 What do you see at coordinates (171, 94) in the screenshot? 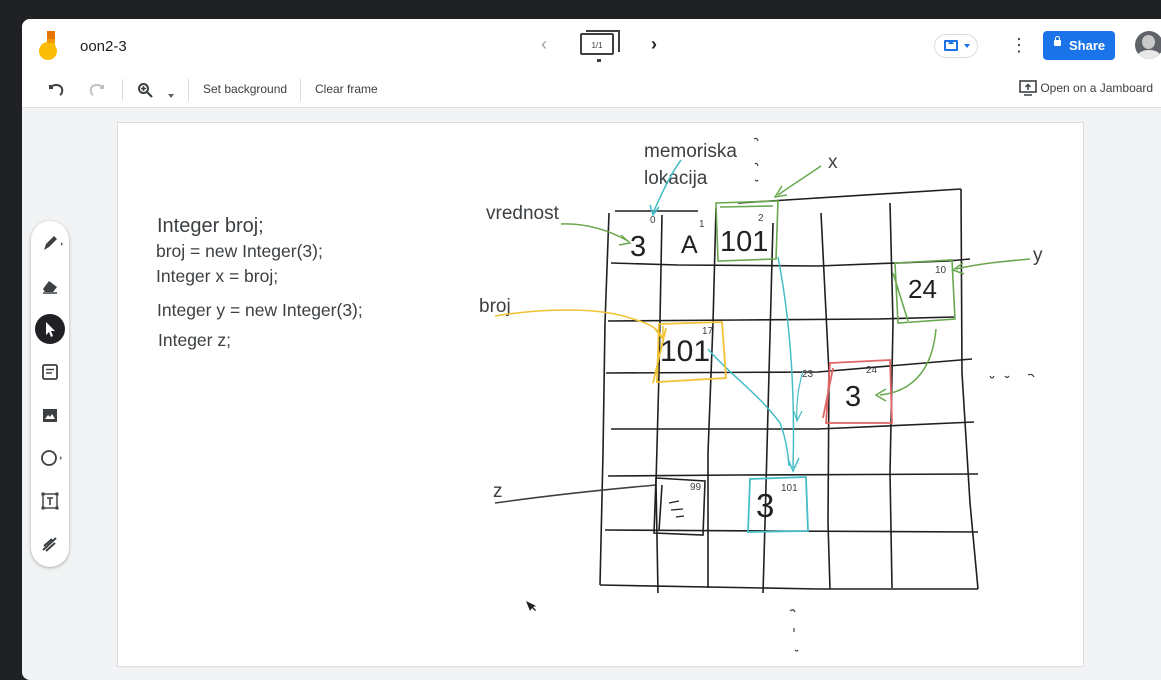
I see `zoom-dropdown-icon` at bounding box center [171, 94].